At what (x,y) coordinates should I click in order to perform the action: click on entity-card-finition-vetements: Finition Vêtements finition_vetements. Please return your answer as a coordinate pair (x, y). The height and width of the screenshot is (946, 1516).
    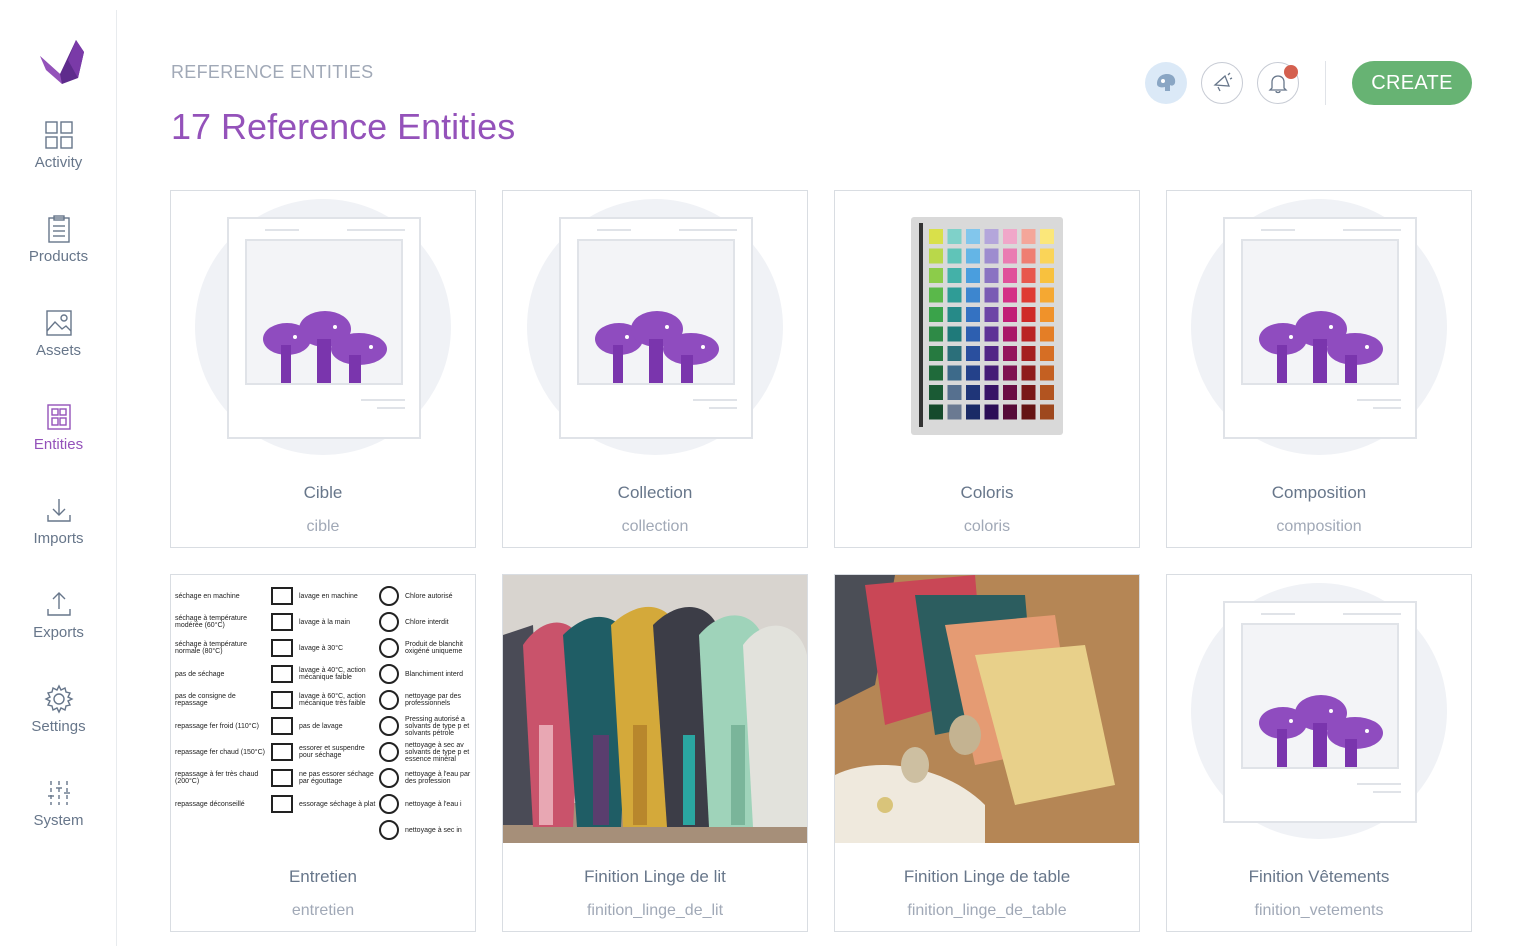
    Looking at the image, I should click on (1319, 753).